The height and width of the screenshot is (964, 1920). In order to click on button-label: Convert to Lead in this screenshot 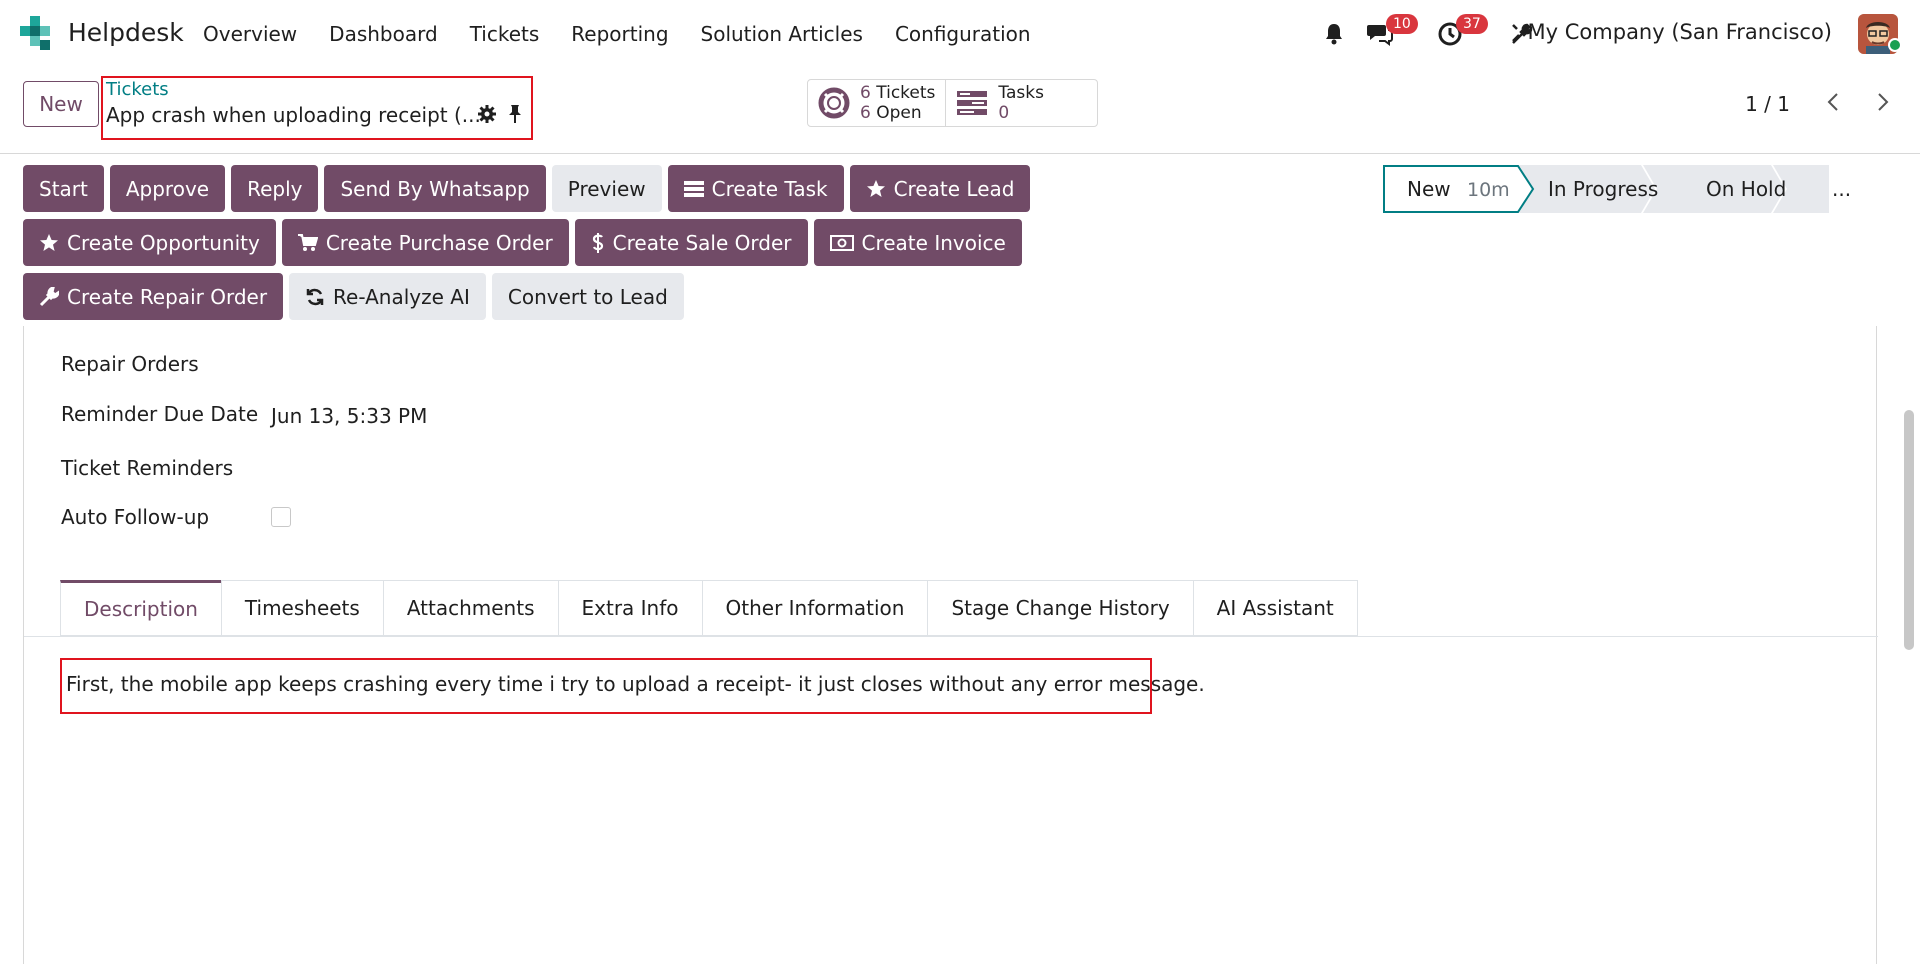, I will do `click(587, 296)`.